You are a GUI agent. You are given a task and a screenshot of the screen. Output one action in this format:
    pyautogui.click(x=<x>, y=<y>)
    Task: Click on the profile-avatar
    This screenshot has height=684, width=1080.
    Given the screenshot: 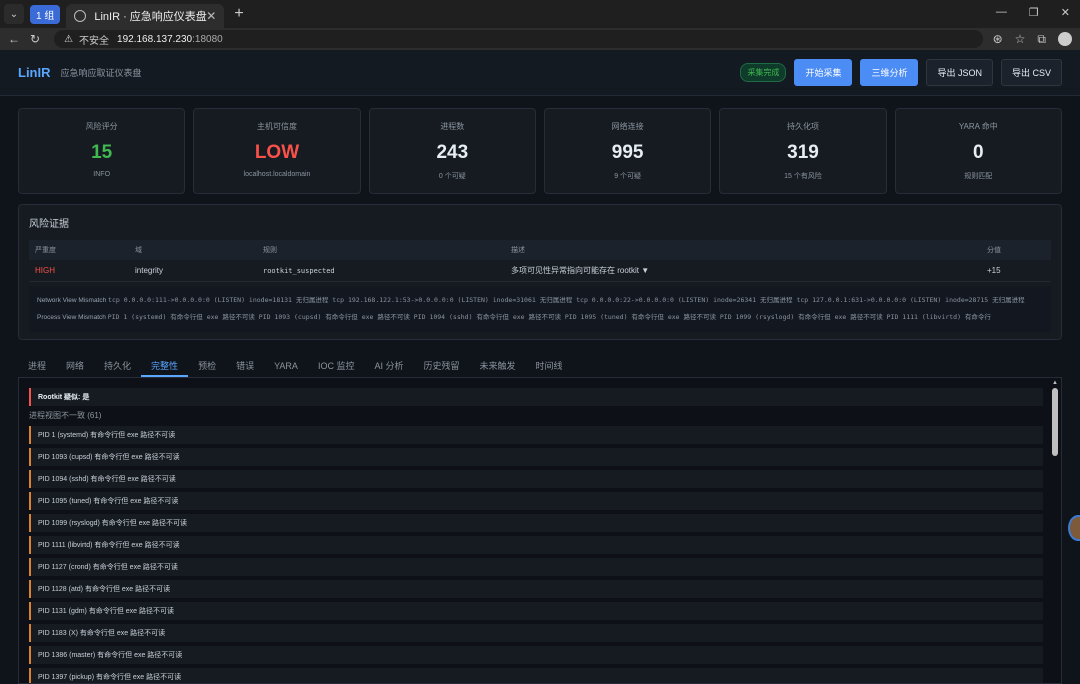 What is the action you would take?
    pyautogui.click(x=1065, y=39)
    